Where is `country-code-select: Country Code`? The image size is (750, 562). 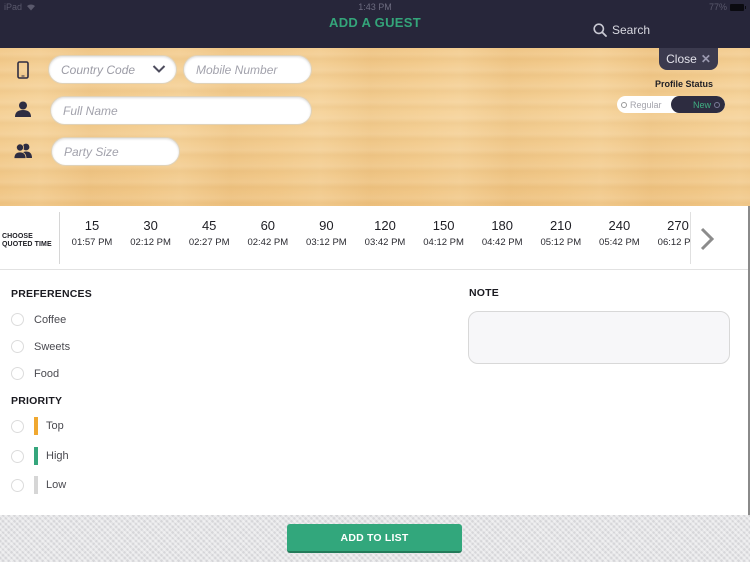 country-code-select: Country Code is located at coordinates (112, 69).